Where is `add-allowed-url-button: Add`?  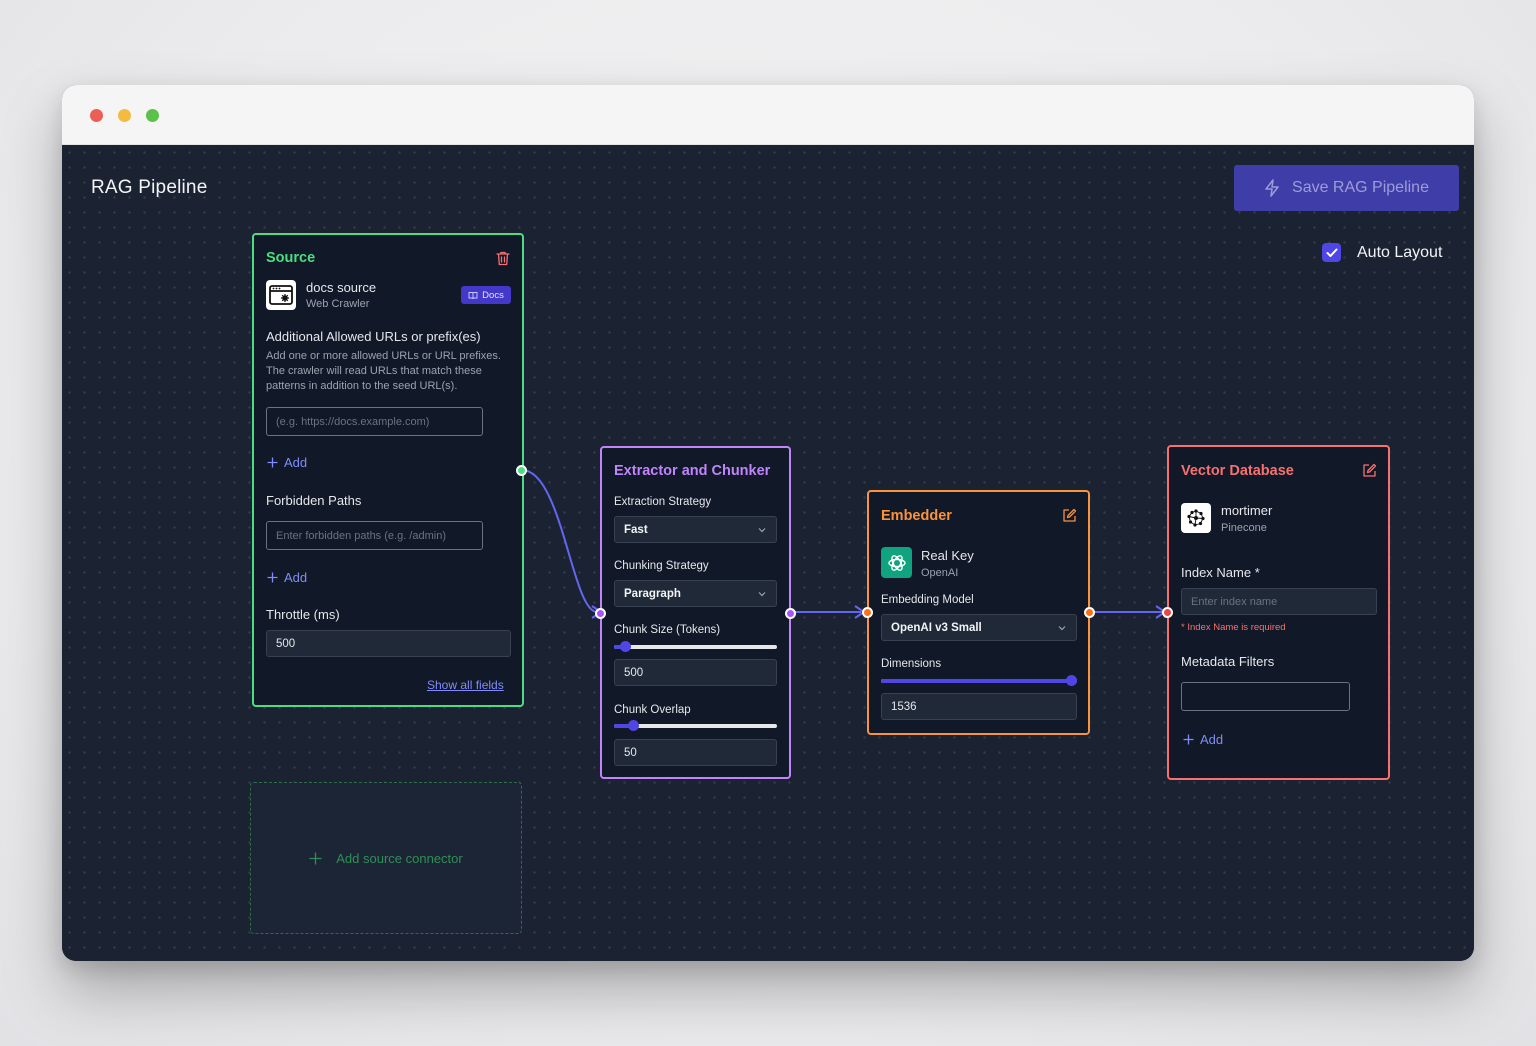 add-allowed-url-button: Add is located at coordinates (287, 462).